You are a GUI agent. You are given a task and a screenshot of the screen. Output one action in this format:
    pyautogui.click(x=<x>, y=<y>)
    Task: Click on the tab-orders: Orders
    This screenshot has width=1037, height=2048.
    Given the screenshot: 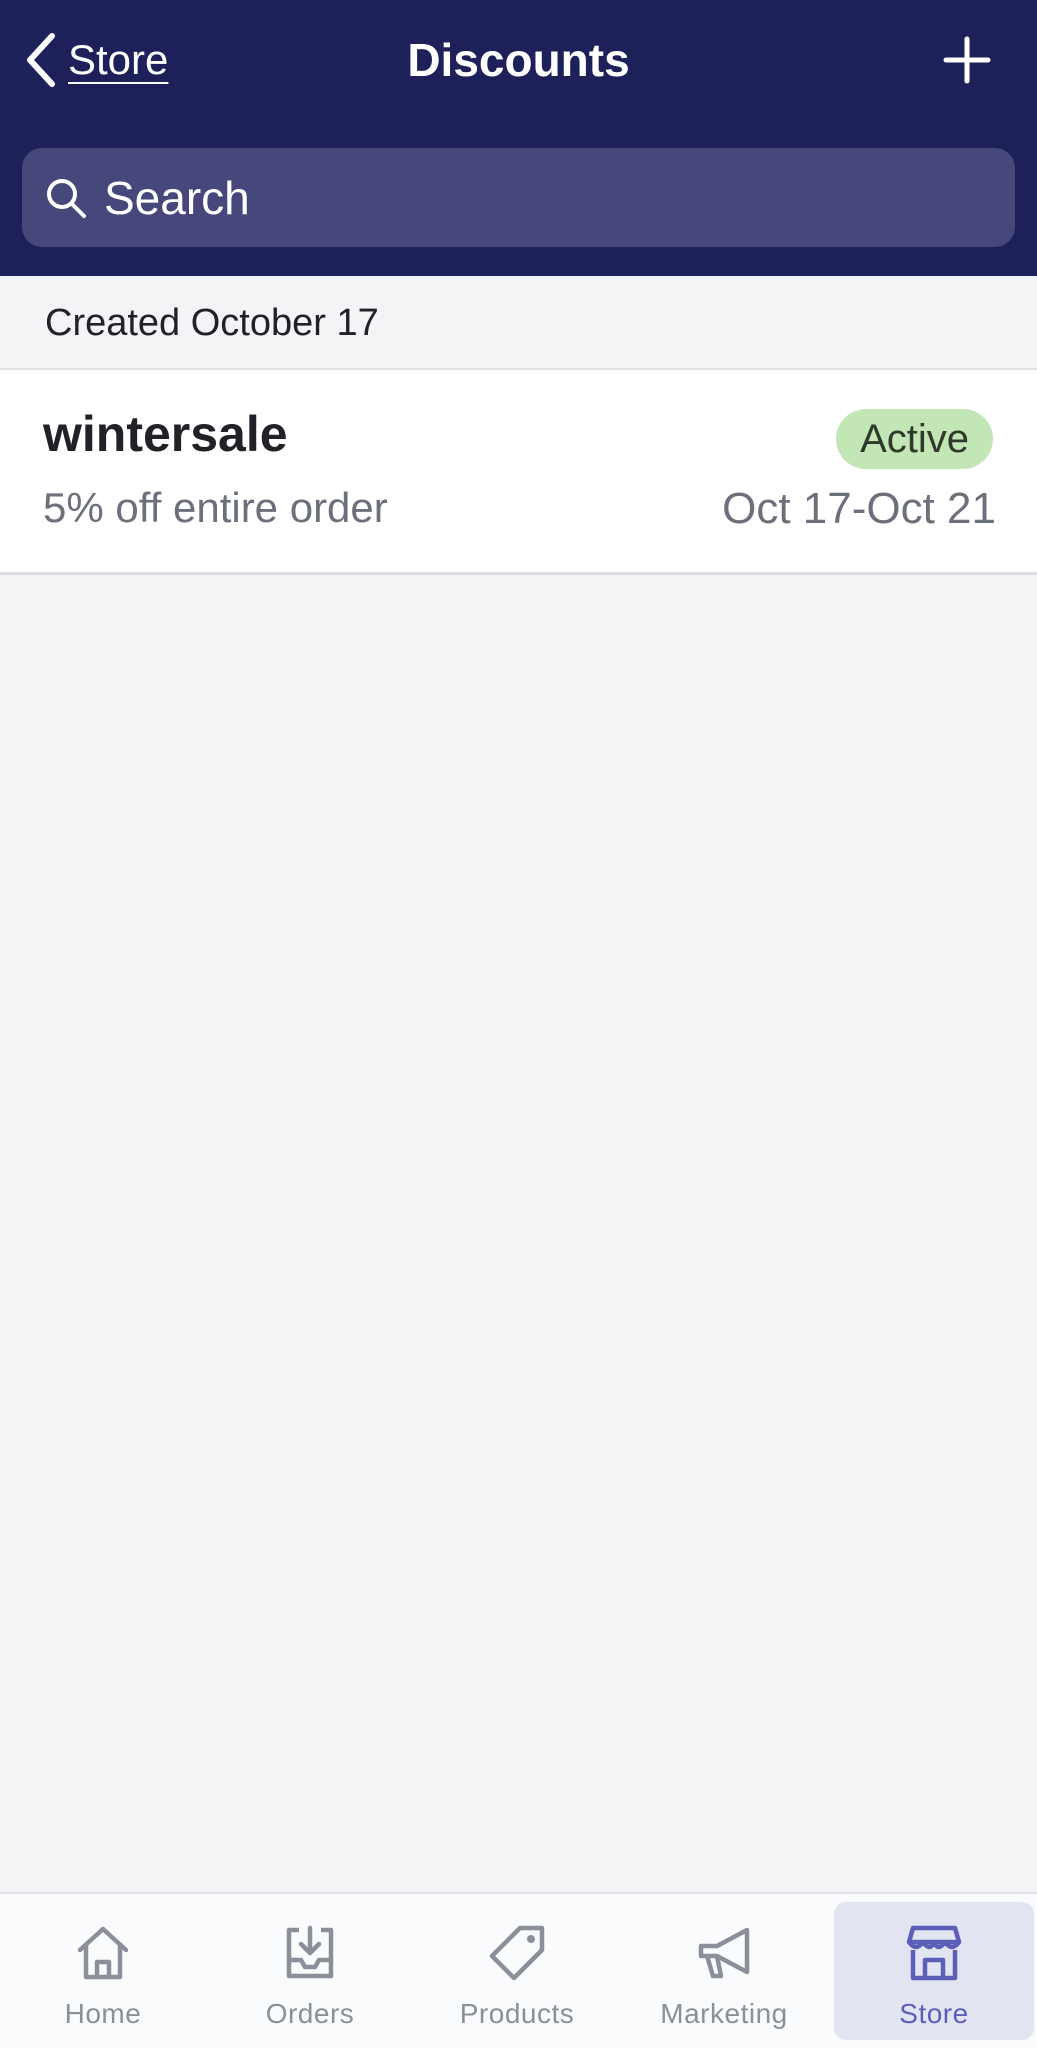 What is the action you would take?
    pyautogui.click(x=310, y=1971)
    